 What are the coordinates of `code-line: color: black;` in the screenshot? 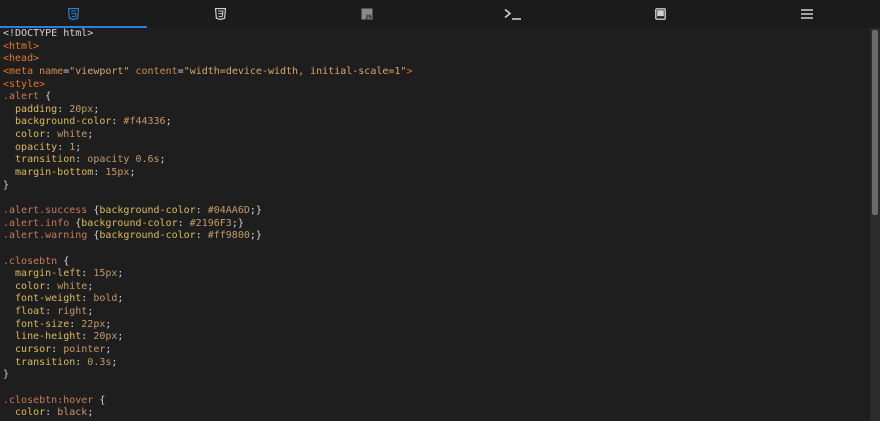 It's located at (435, 413).